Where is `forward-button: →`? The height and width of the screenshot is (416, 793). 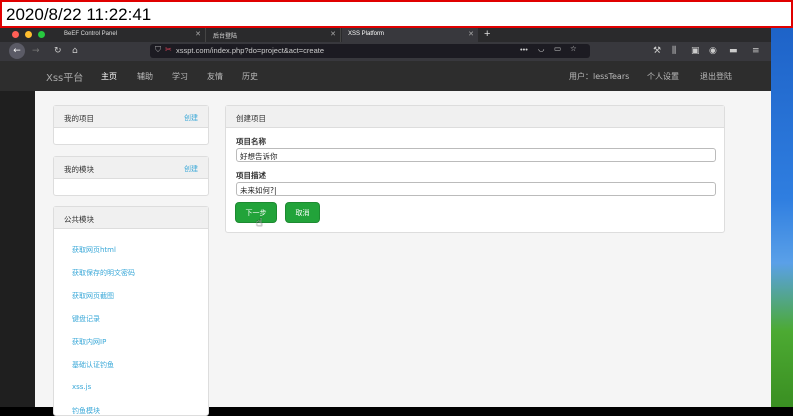
forward-button: → is located at coordinates (36, 51).